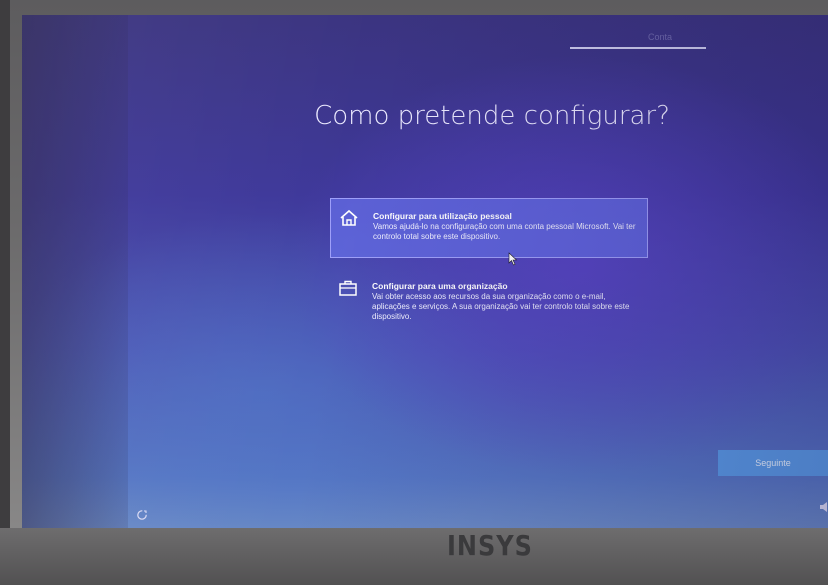 This screenshot has width=828, height=585. Describe the element at coordinates (442, 216) in the screenshot. I see `option-title: Configurar para utilização pessoal` at that location.